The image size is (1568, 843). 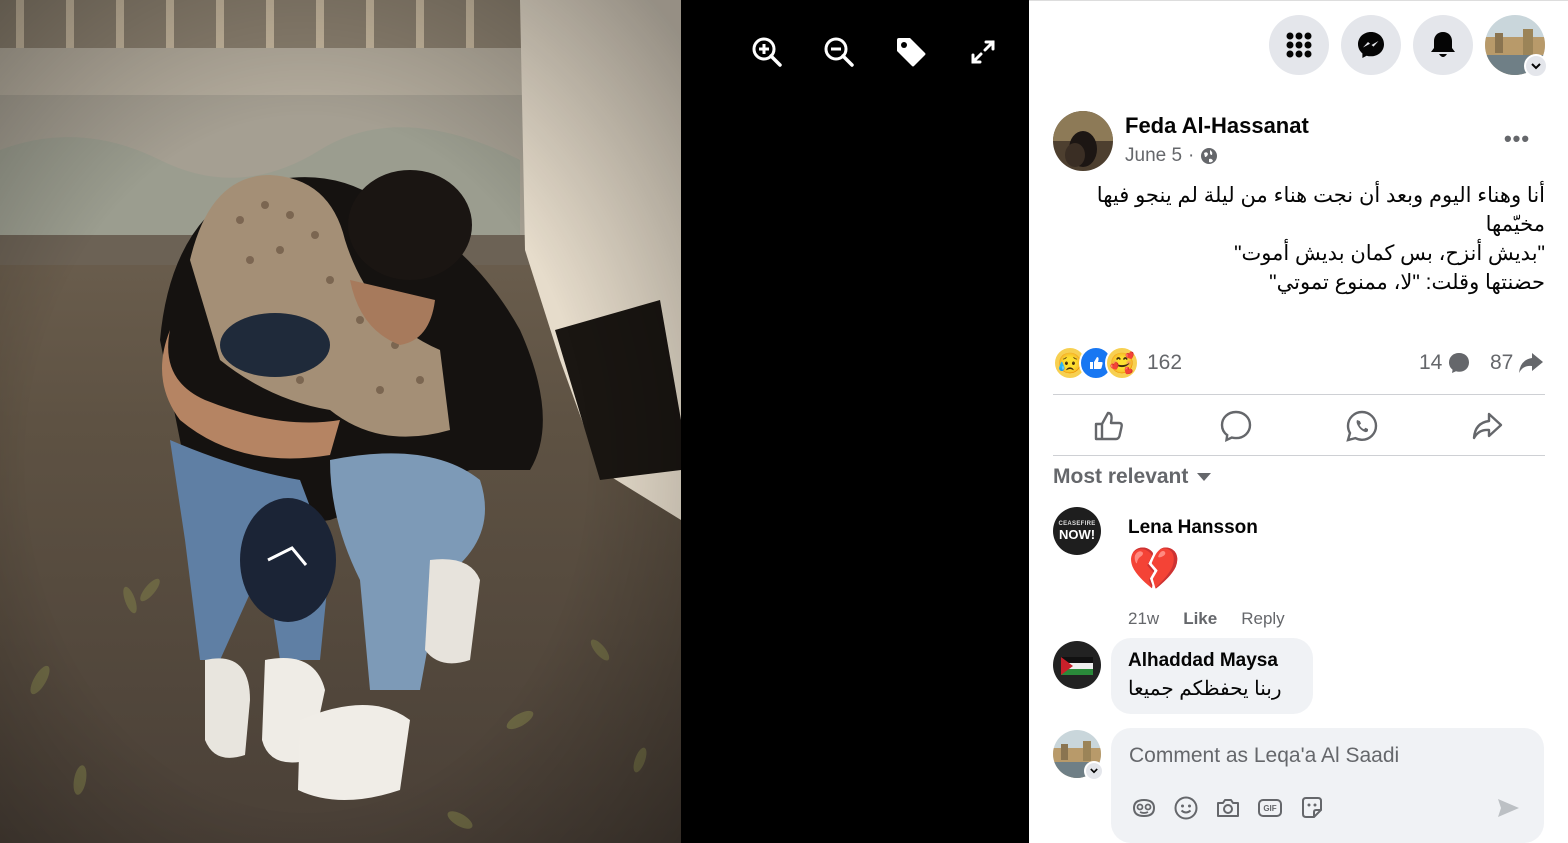 What do you see at coordinates (1517, 139) in the screenshot?
I see `post-more-options-button: •••` at bounding box center [1517, 139].